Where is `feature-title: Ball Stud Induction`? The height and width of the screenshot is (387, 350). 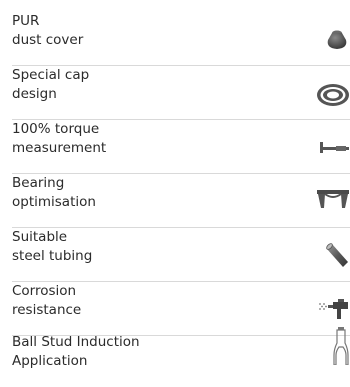 feature-title: Ball Stud Induction is located at coordinates (76, 342).